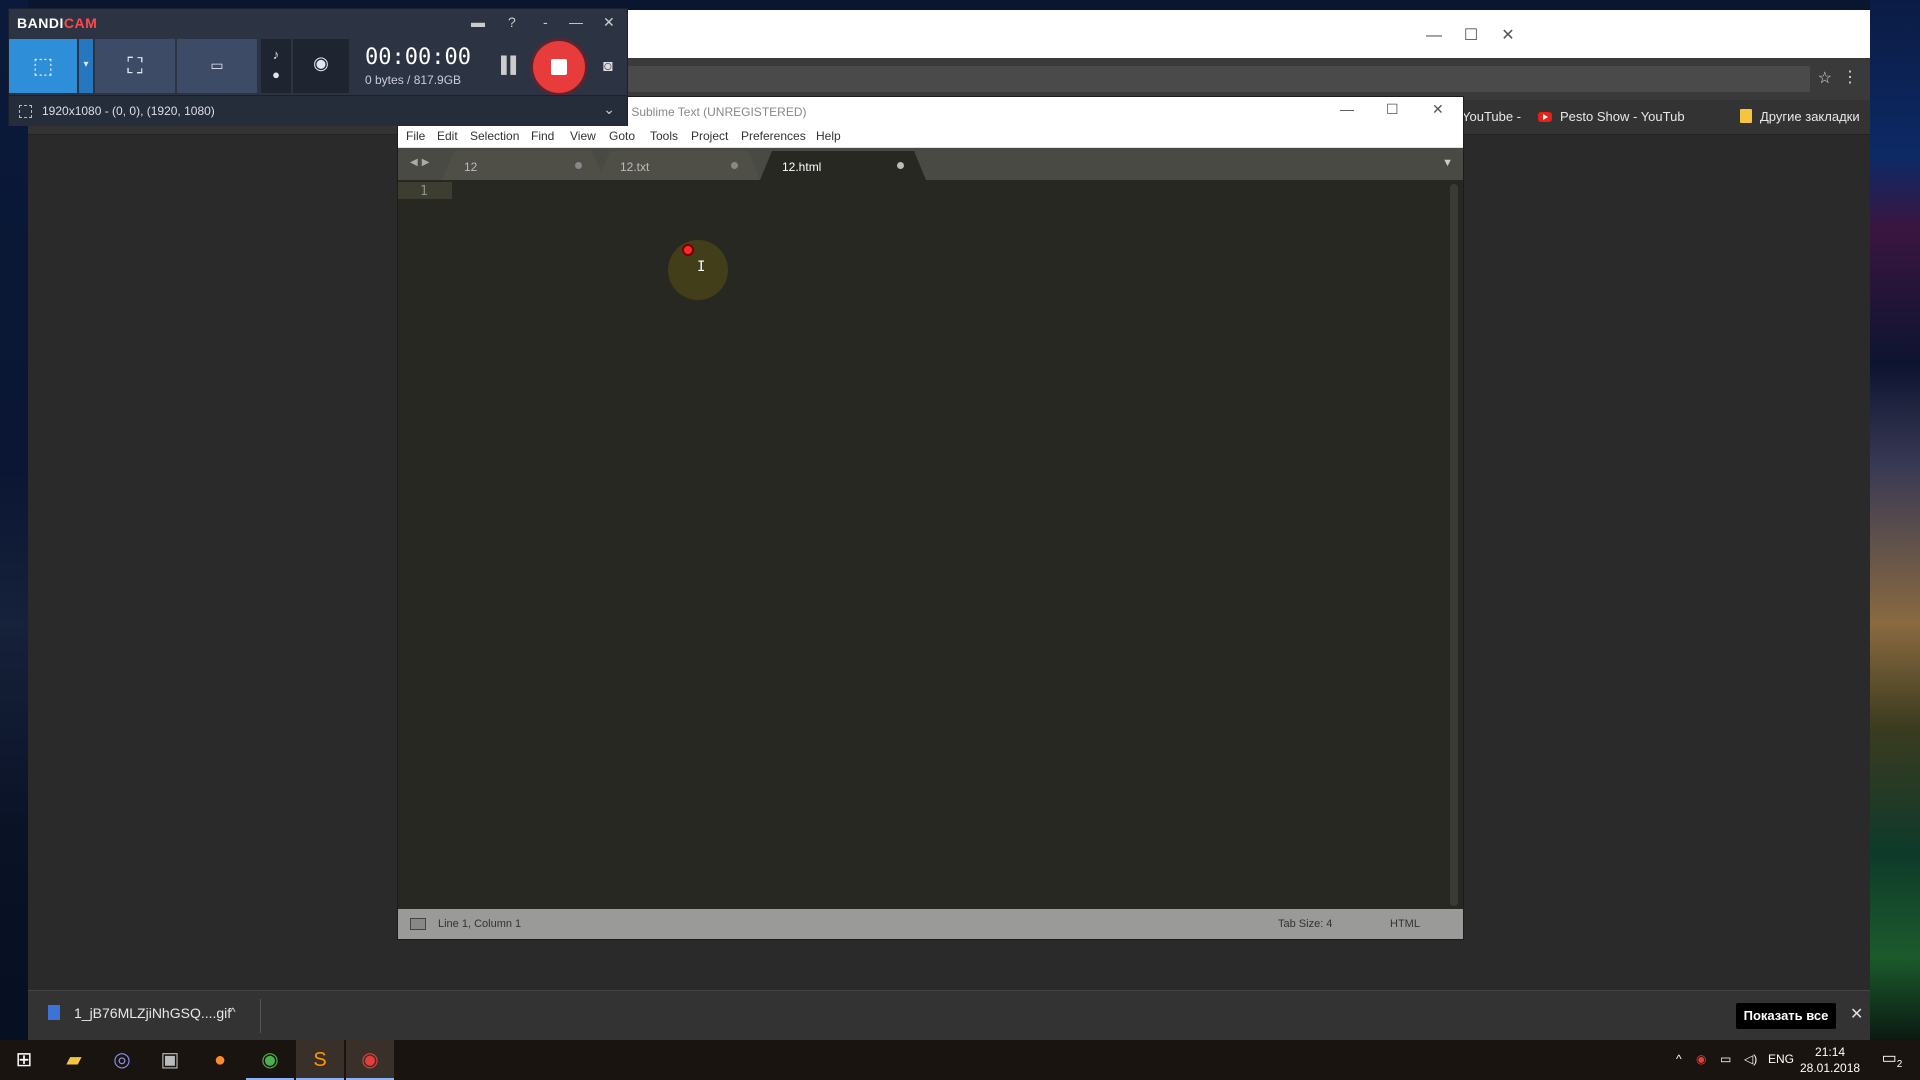  What do you see at coordinates (523, 165) in the screenshot?
I see `tab-12: 12` at bounding box center [523, 165].